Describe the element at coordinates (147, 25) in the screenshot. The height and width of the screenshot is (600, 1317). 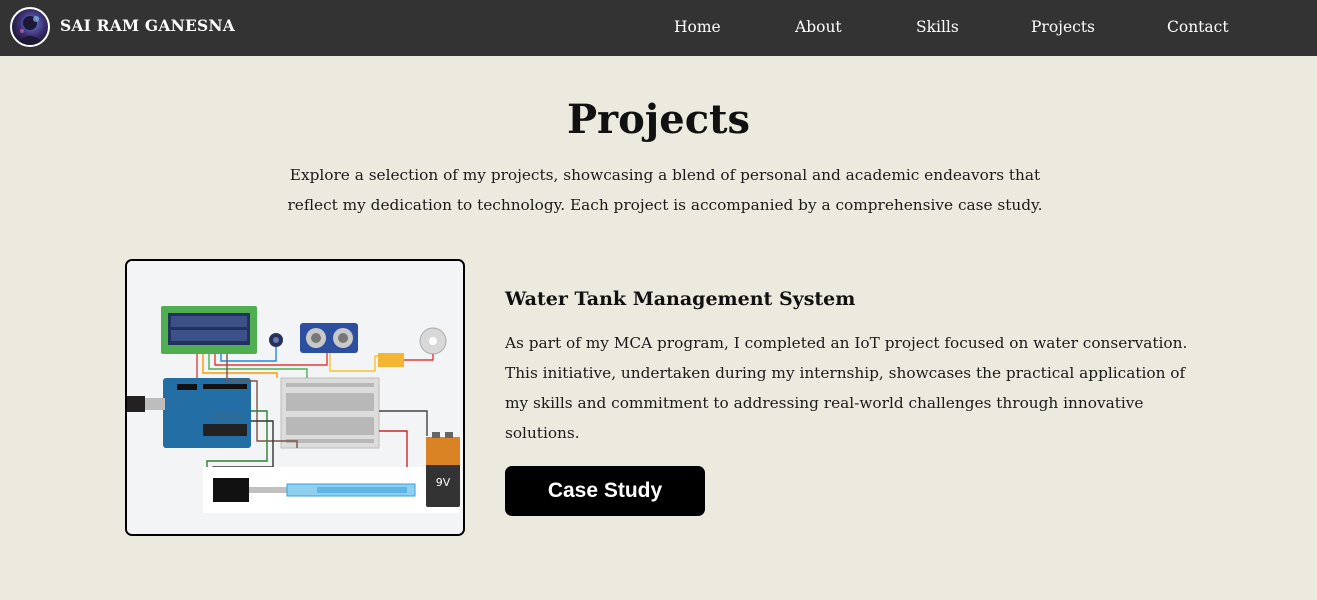
I see `brand-name: SAI RAM GANESNA` at that location.